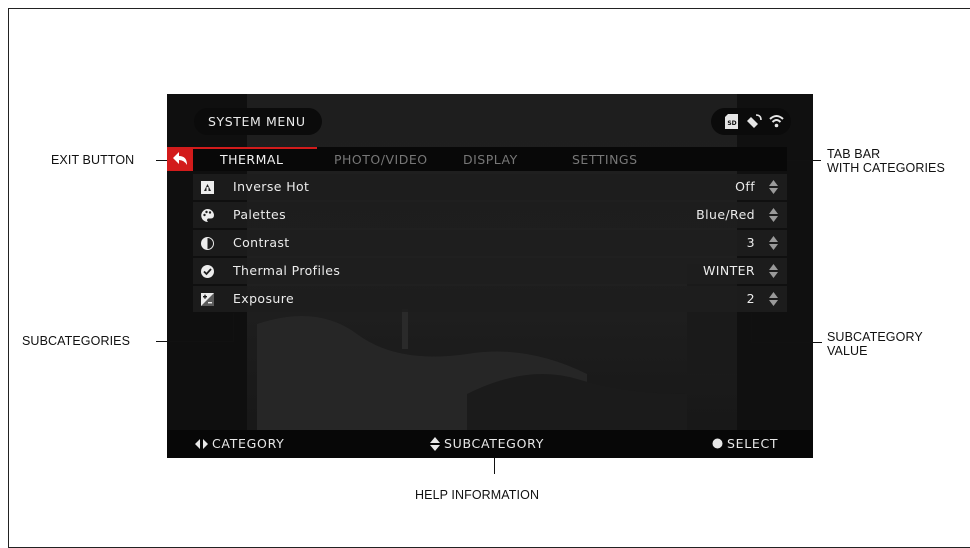  I want to click on annotation-tab-bar: TAB BAR WITH CATEGORIES, so click(886, 161).